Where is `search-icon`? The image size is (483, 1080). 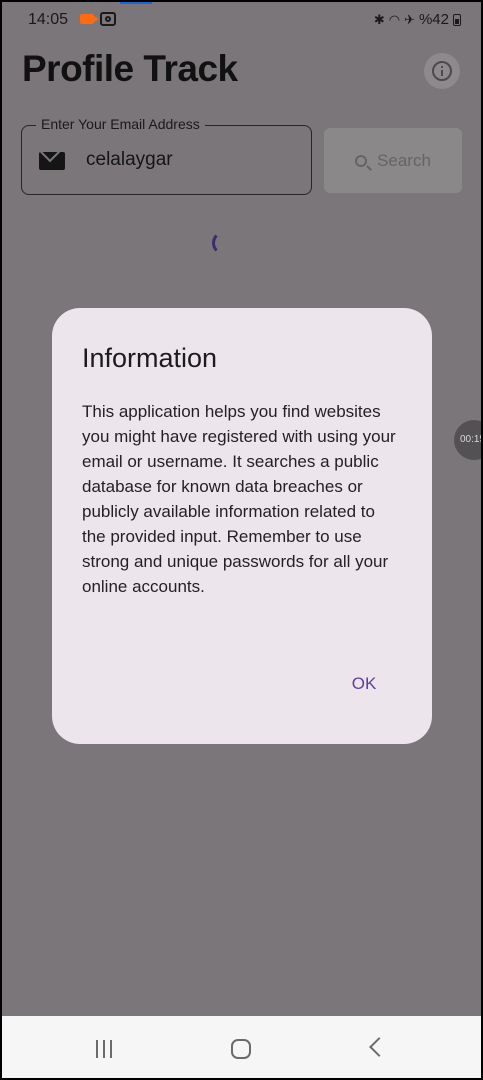 search-icon is located at coordinates (361, 160).